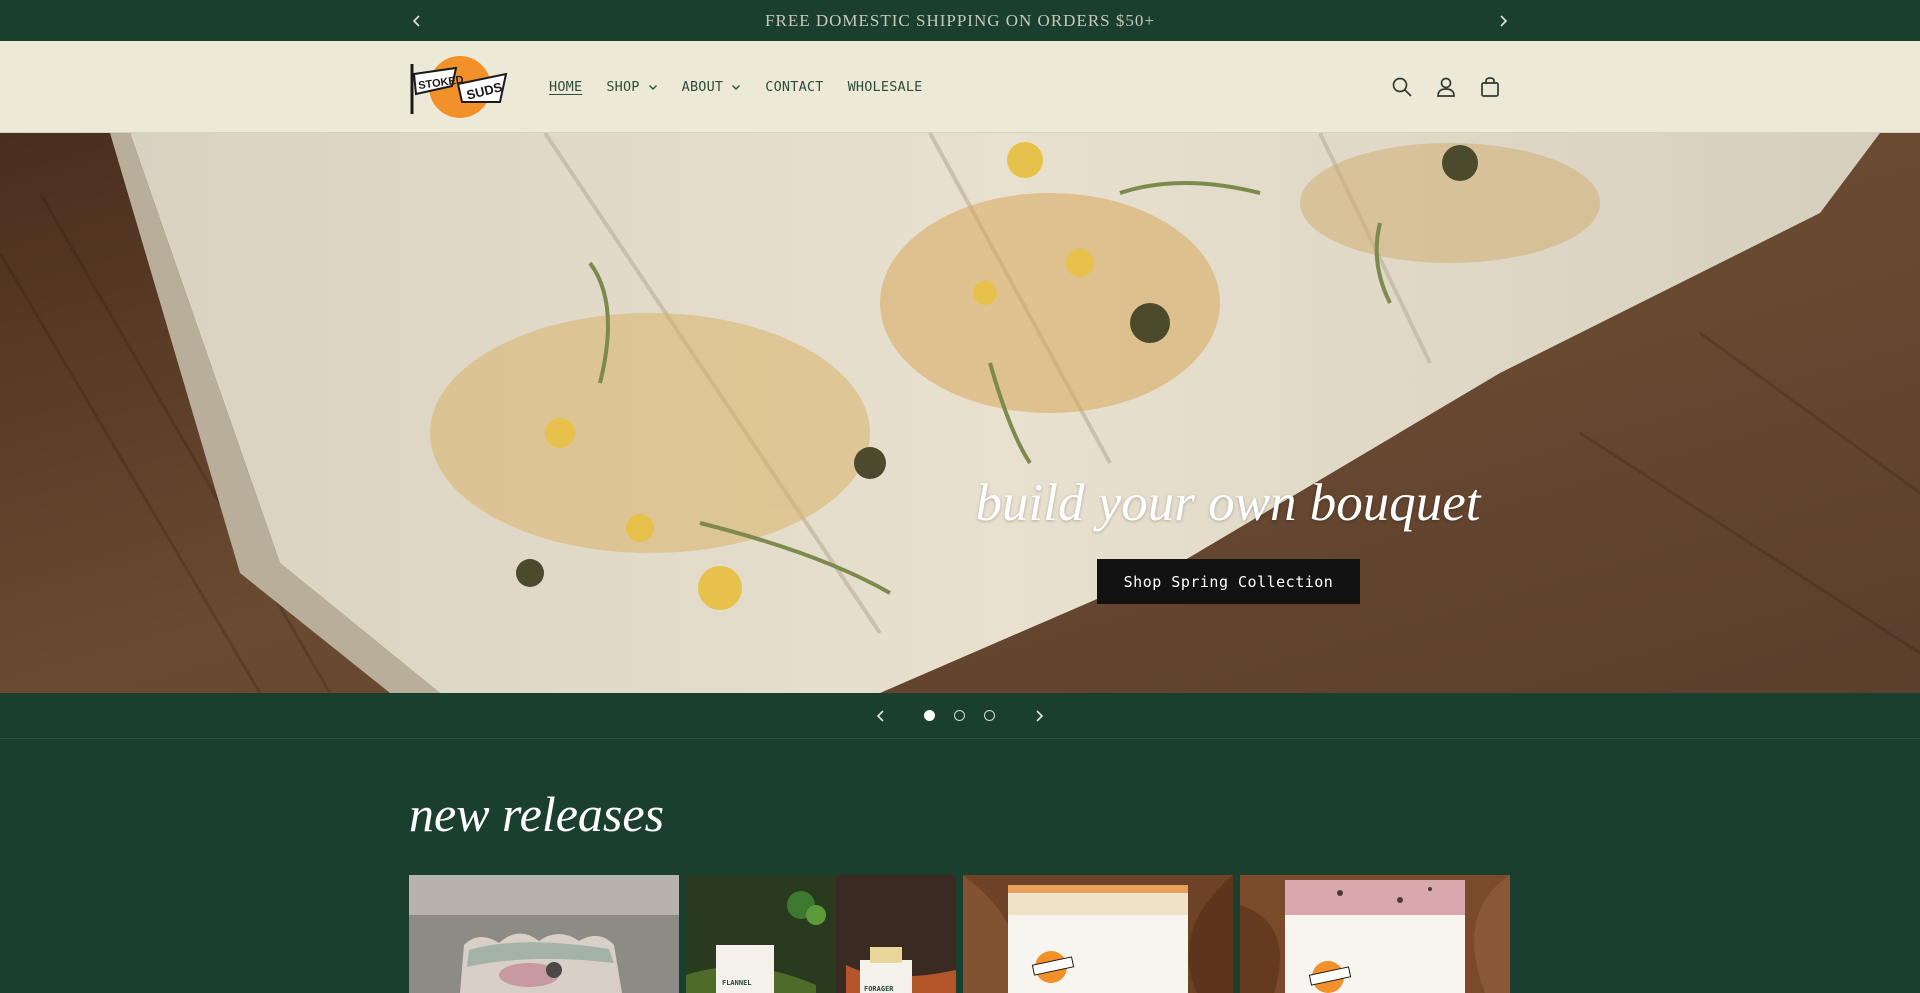  I want to click on svg-text: FLANNEL, so click(737, 983).